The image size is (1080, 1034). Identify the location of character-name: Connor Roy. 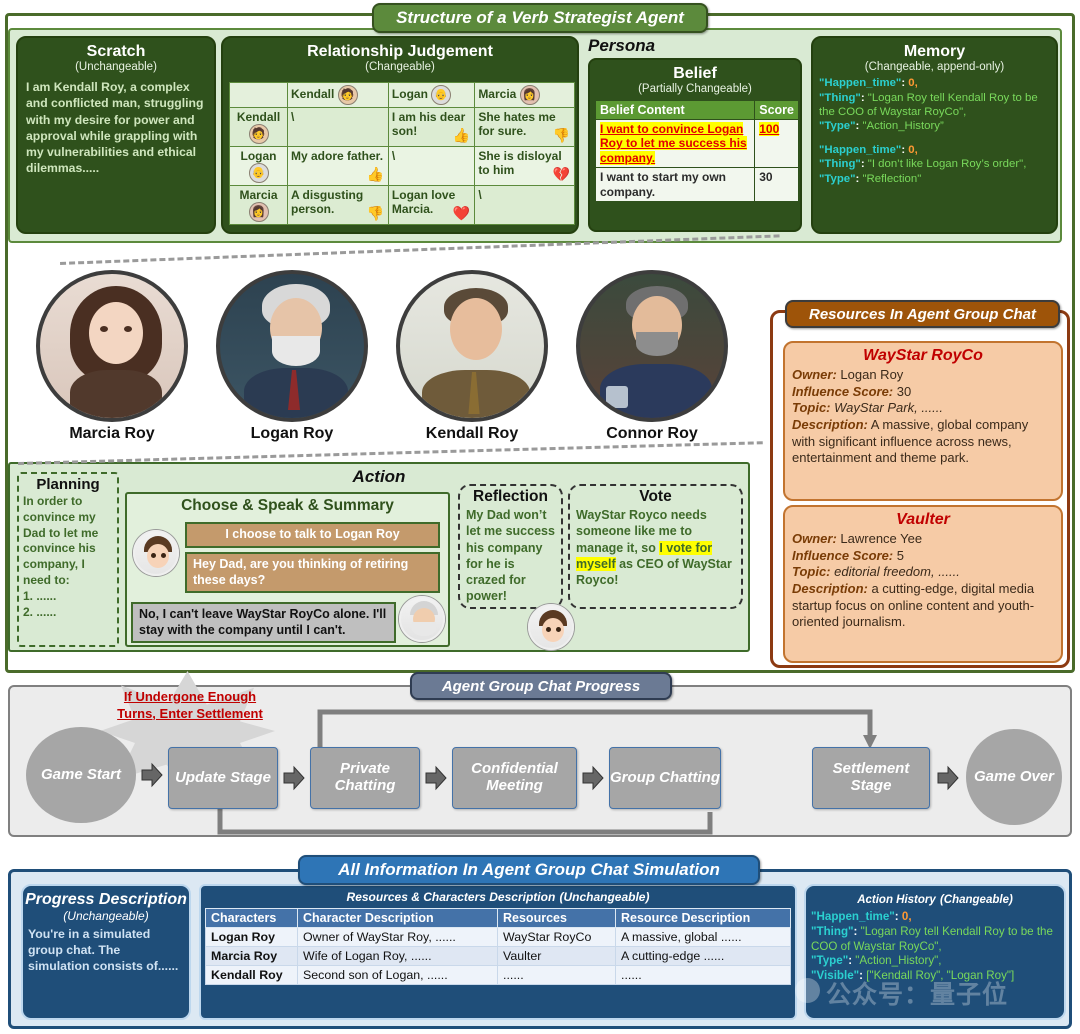
(652, 433).